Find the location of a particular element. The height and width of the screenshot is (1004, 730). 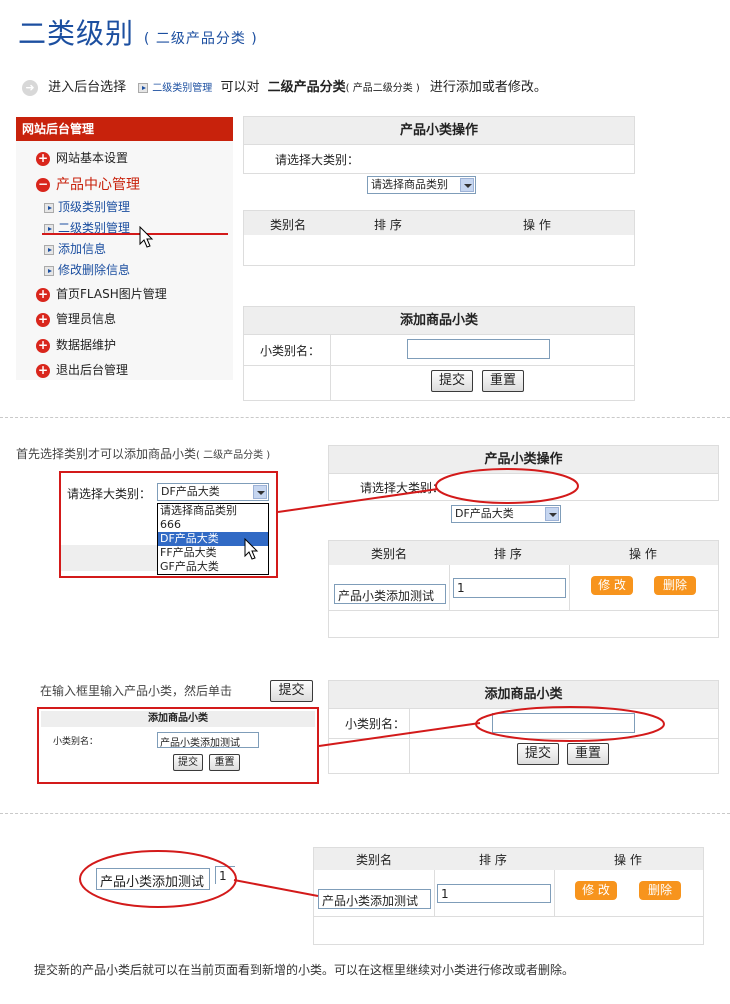

mini-submit-button: 提交 is located at coordinates (188, 762).